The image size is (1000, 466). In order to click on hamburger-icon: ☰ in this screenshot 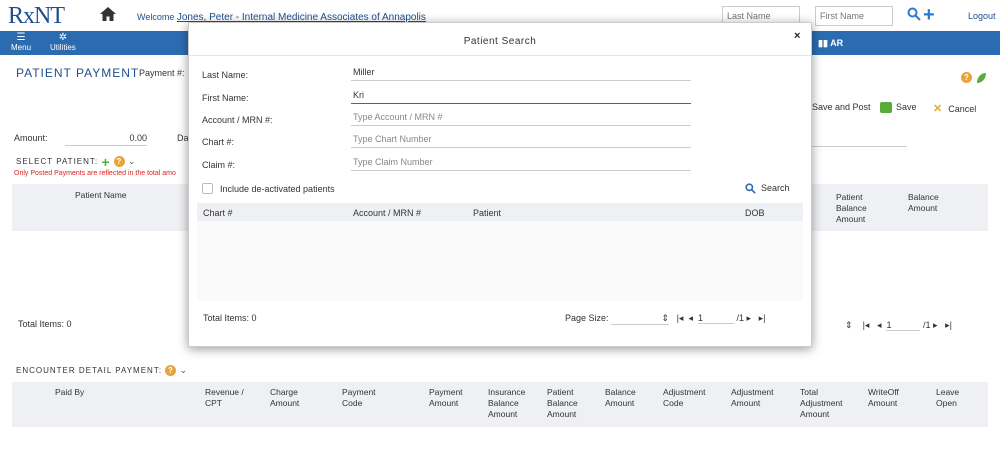, I will do `click(21, 37)`.